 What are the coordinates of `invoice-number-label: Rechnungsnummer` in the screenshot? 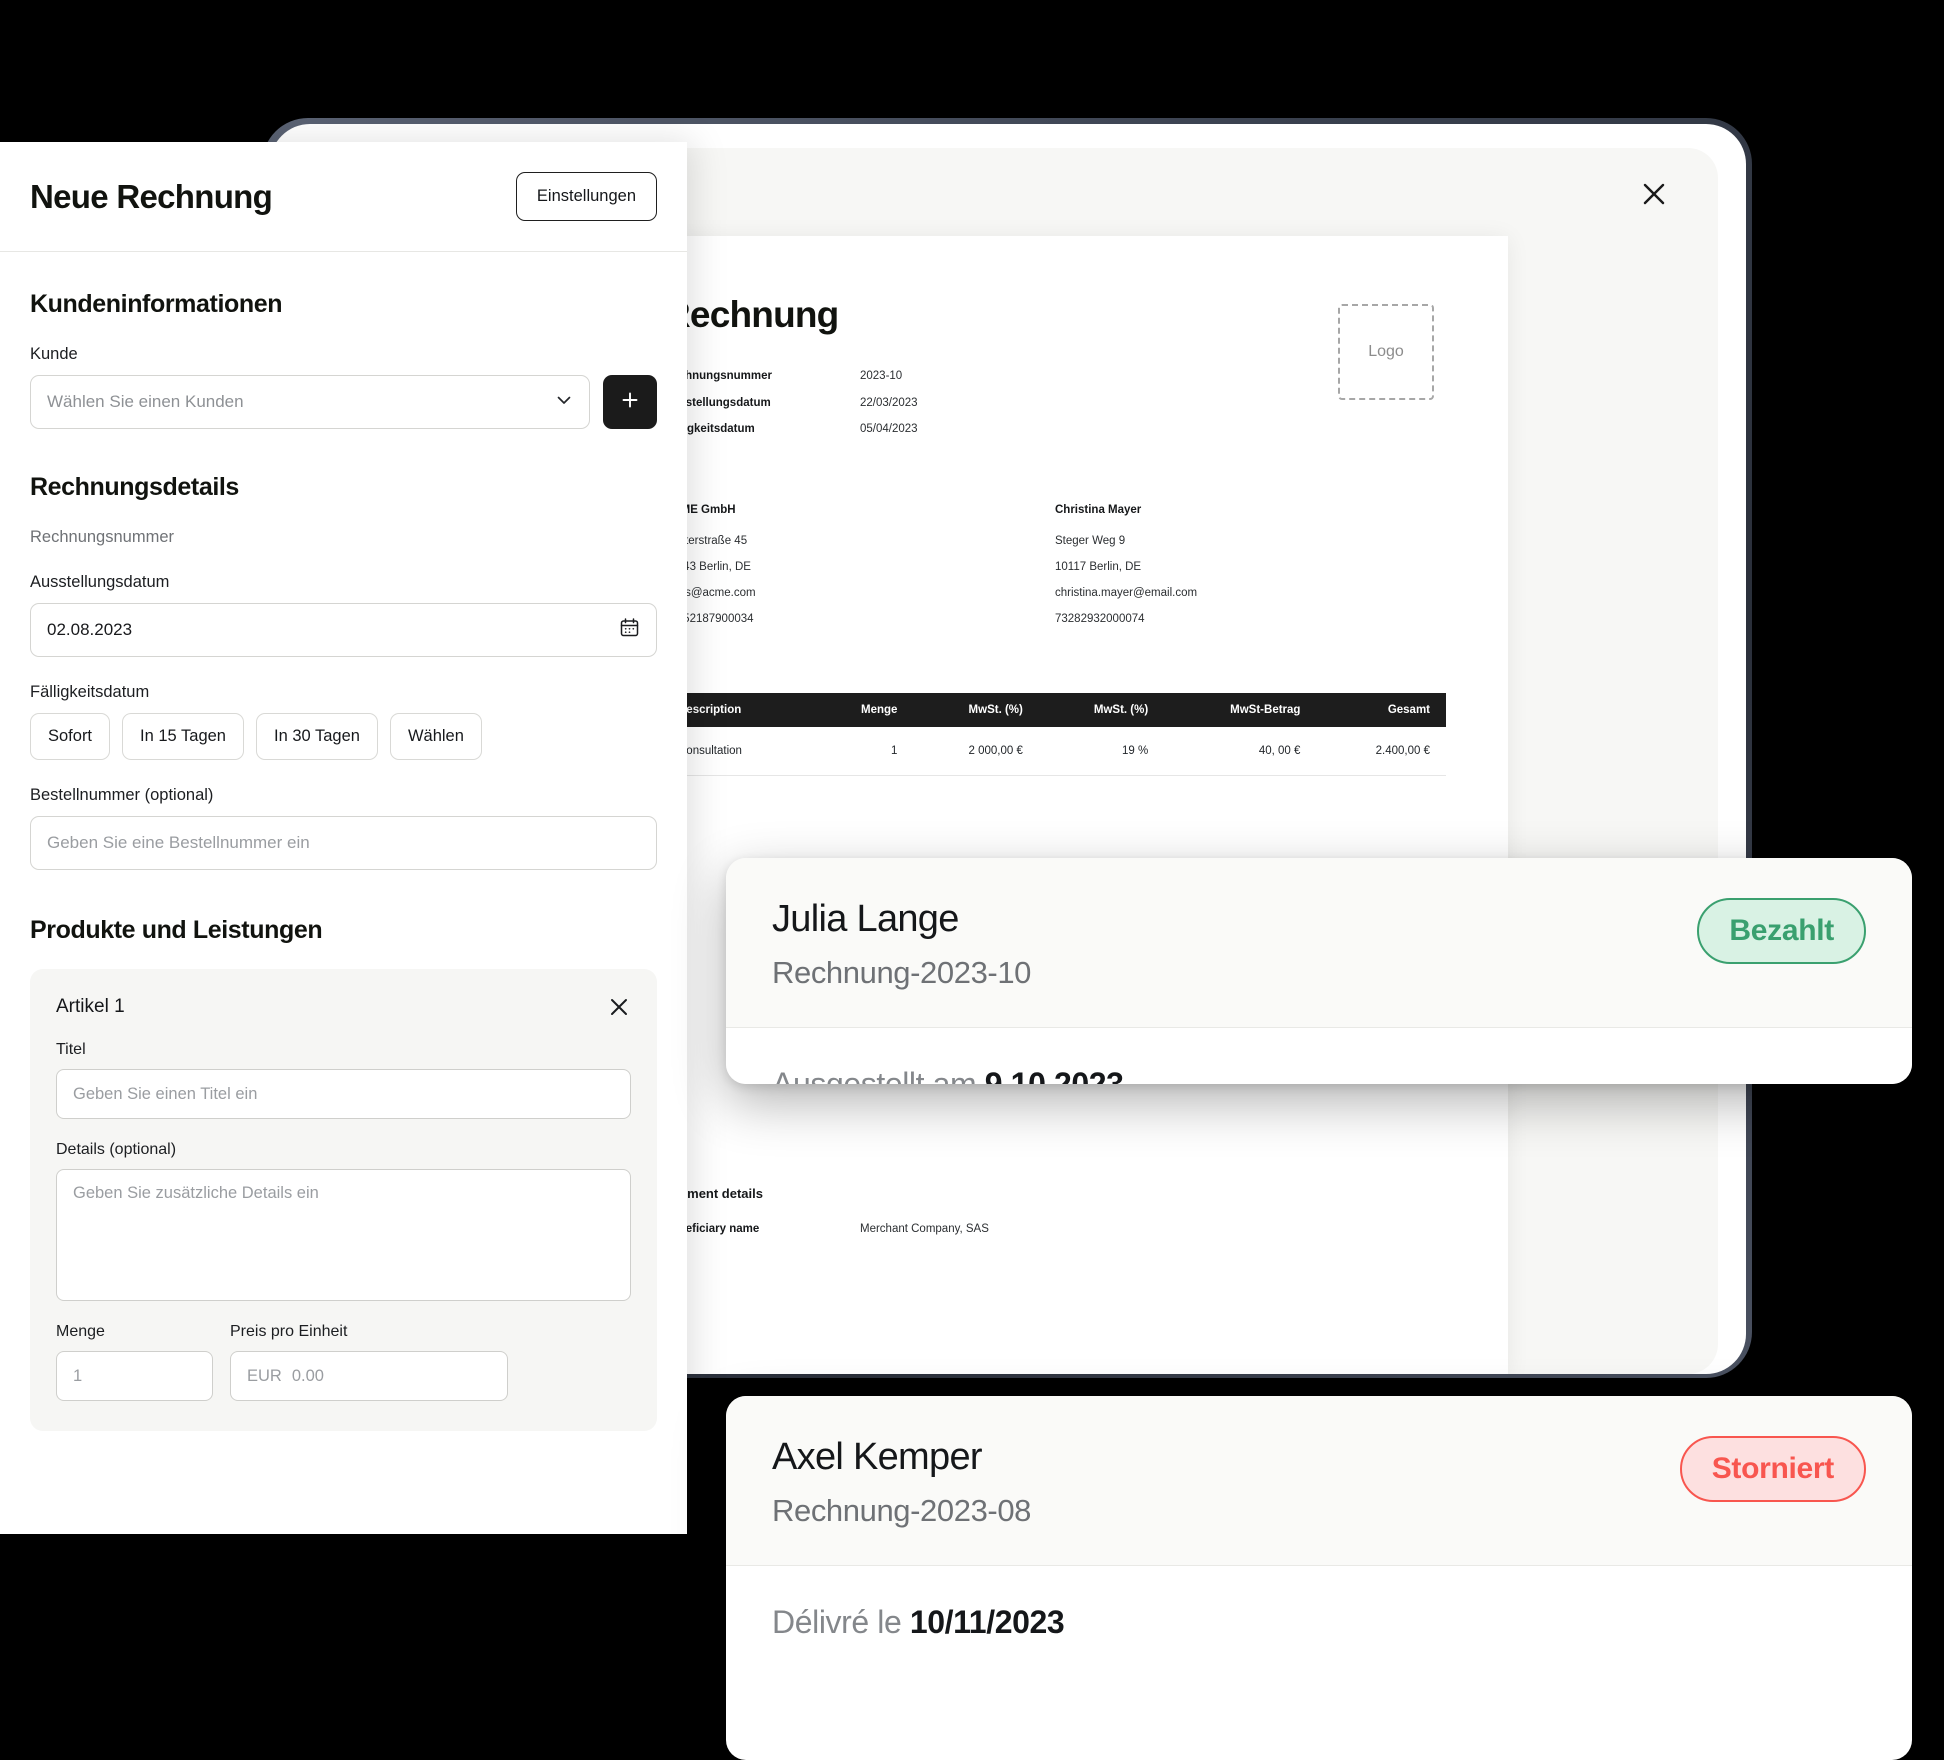 It's located at (718, 376).